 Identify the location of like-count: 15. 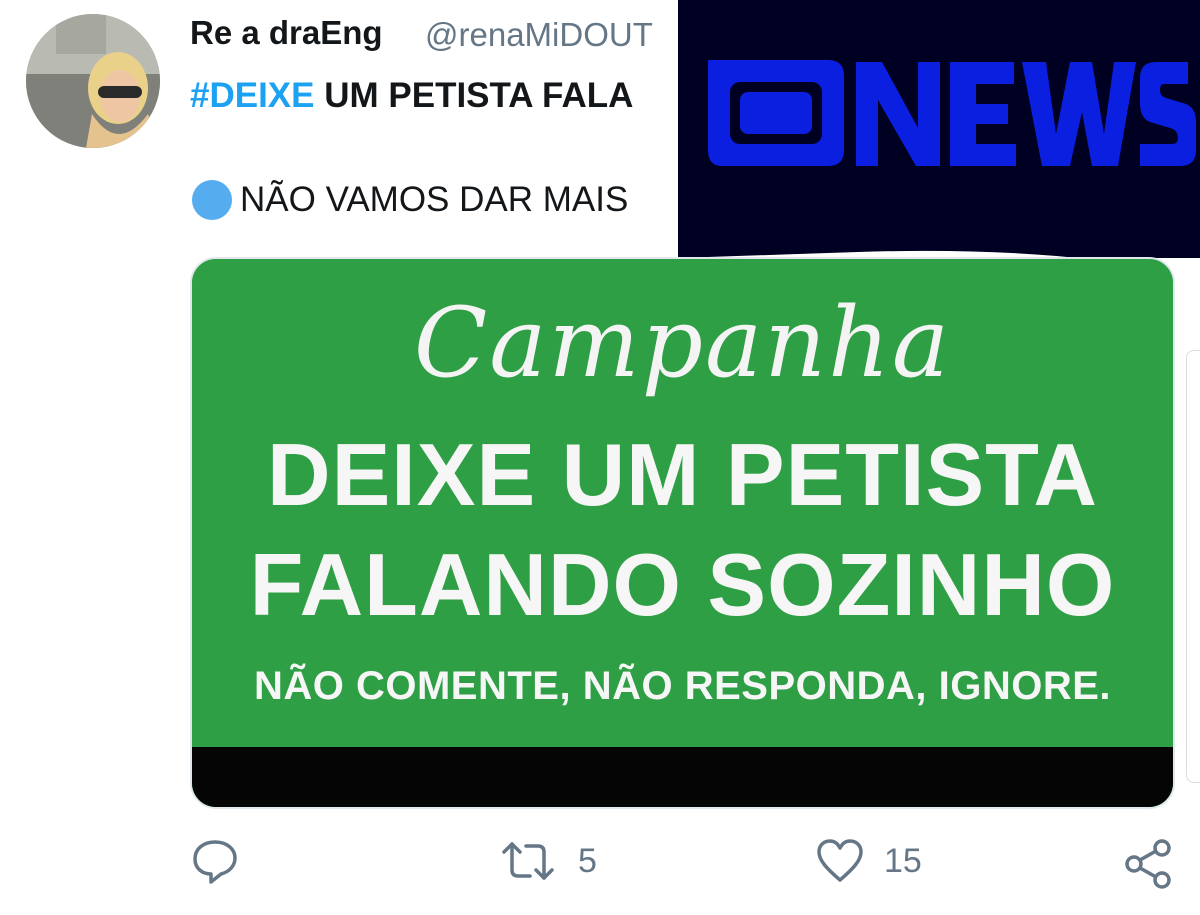
(903, 860).